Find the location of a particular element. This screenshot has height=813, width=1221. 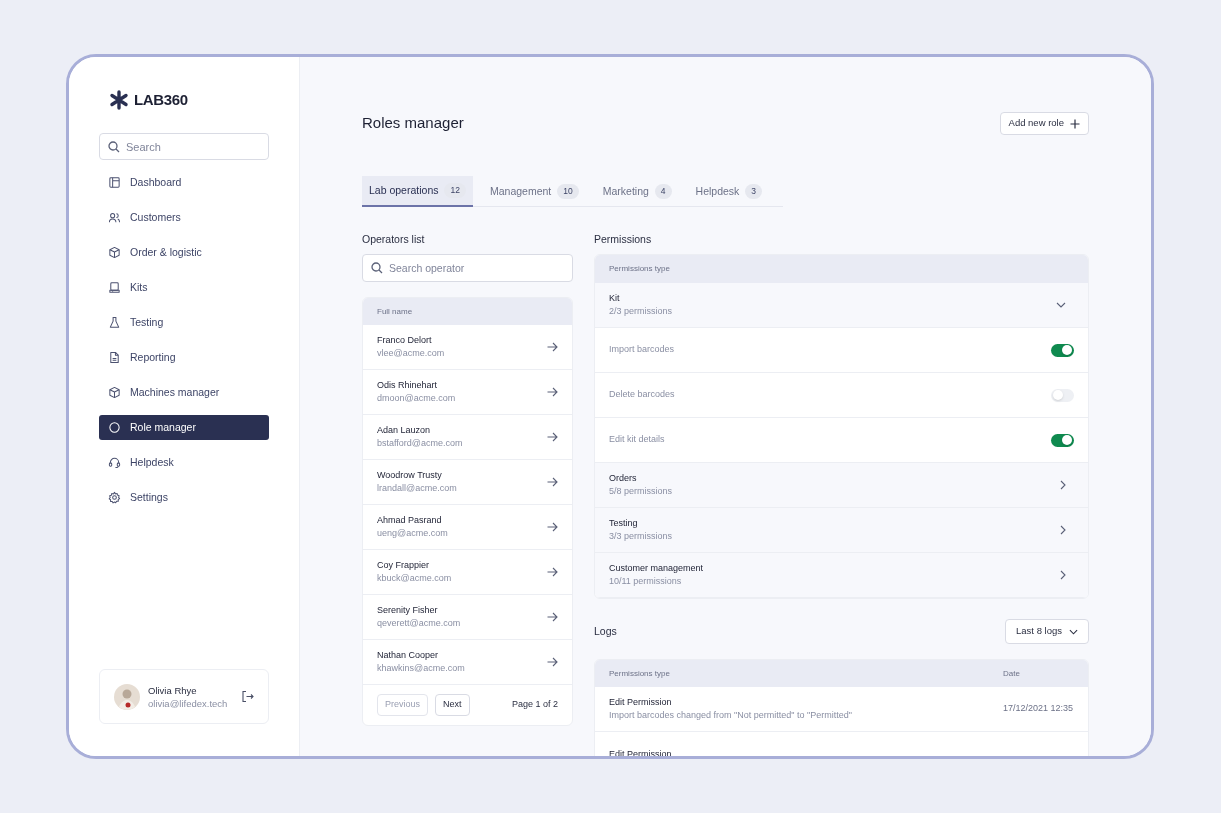

operator-email: khawkins@acme.com is located at coordinates (421, 668).